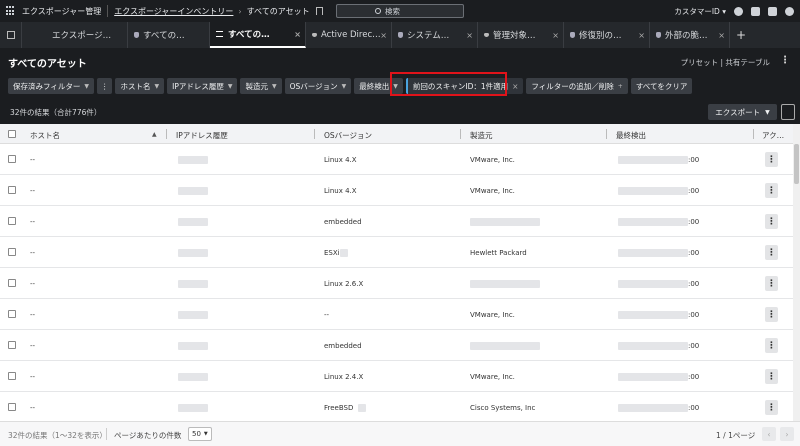 This screenshot has height=446, width=800. Describe the element at coordinates (202, 86) in the screenshot. I see `filter-ip-history: IPアドレス履歴 ▼` at that location.